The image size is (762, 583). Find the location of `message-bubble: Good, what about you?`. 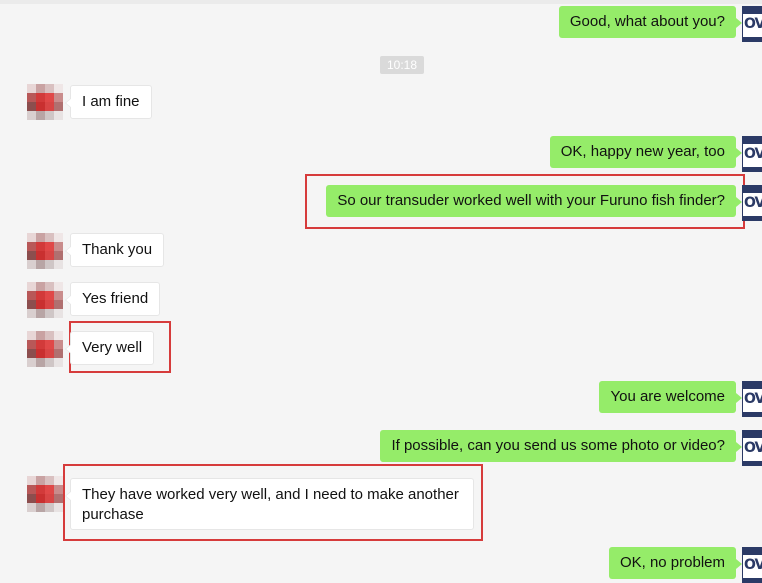

message-bubble: Good, what about you? is located at coordinates (650, 22).